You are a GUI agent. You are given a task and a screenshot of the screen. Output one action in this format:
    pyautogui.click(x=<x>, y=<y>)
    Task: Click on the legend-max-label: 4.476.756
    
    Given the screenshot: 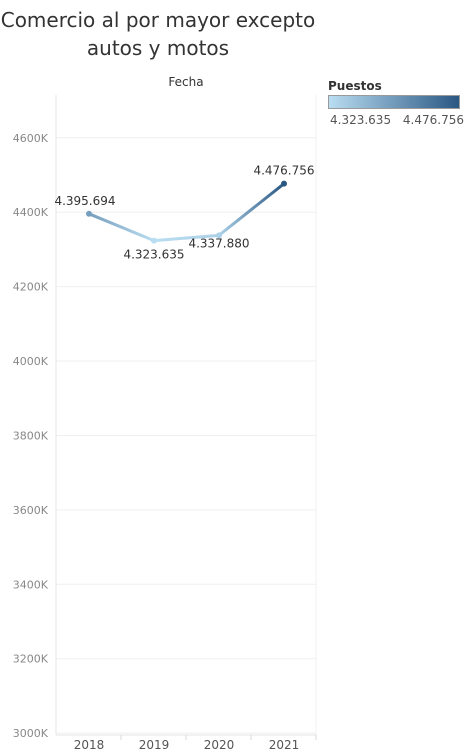 What is the action you would take?
    pyautogui.click(x=433, y=120)
    